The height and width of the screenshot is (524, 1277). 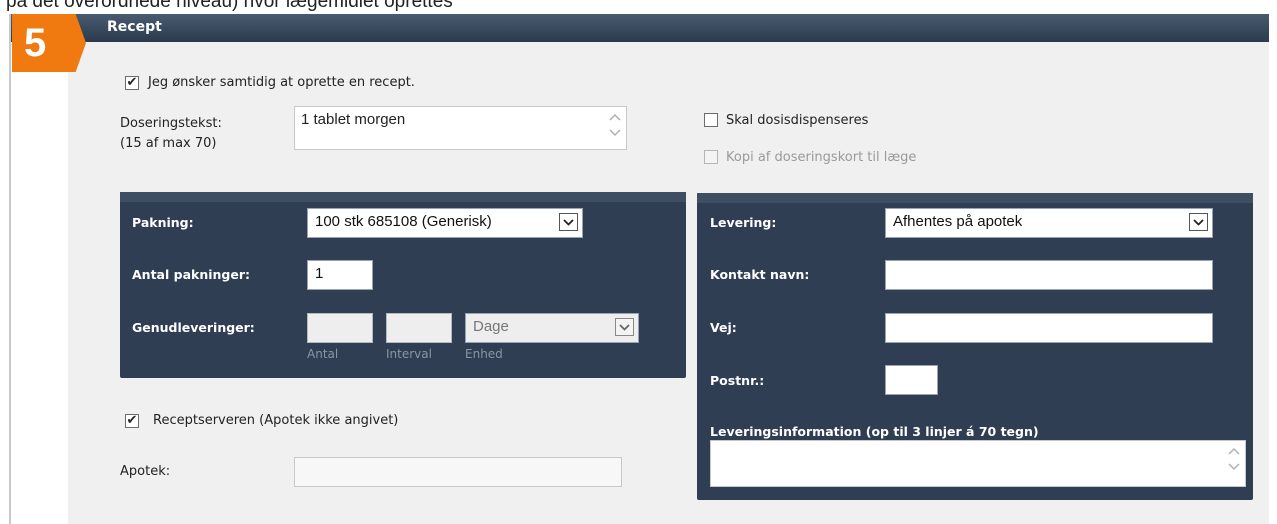 I want to click on create-recept-checkbox: ✔, so click(x=132, y=83).